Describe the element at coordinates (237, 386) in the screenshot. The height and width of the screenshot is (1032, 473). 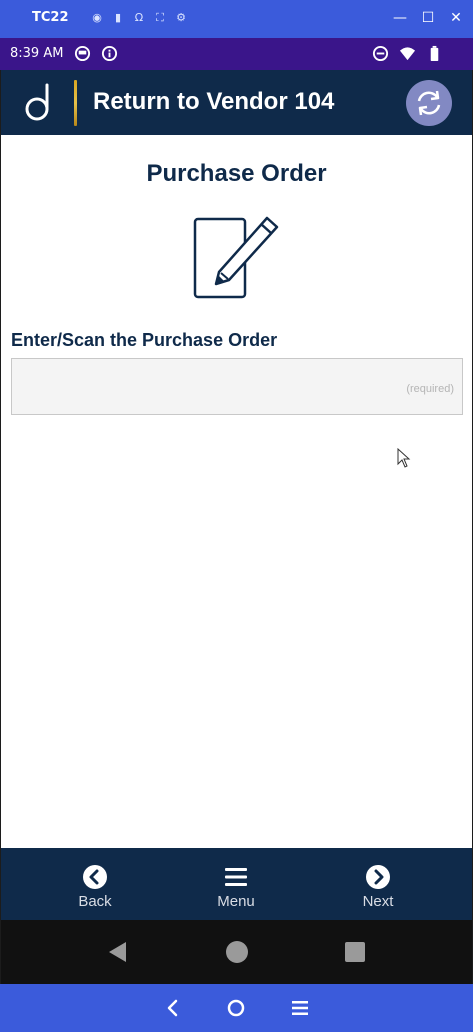
I see `purchase-order-input` at that location.